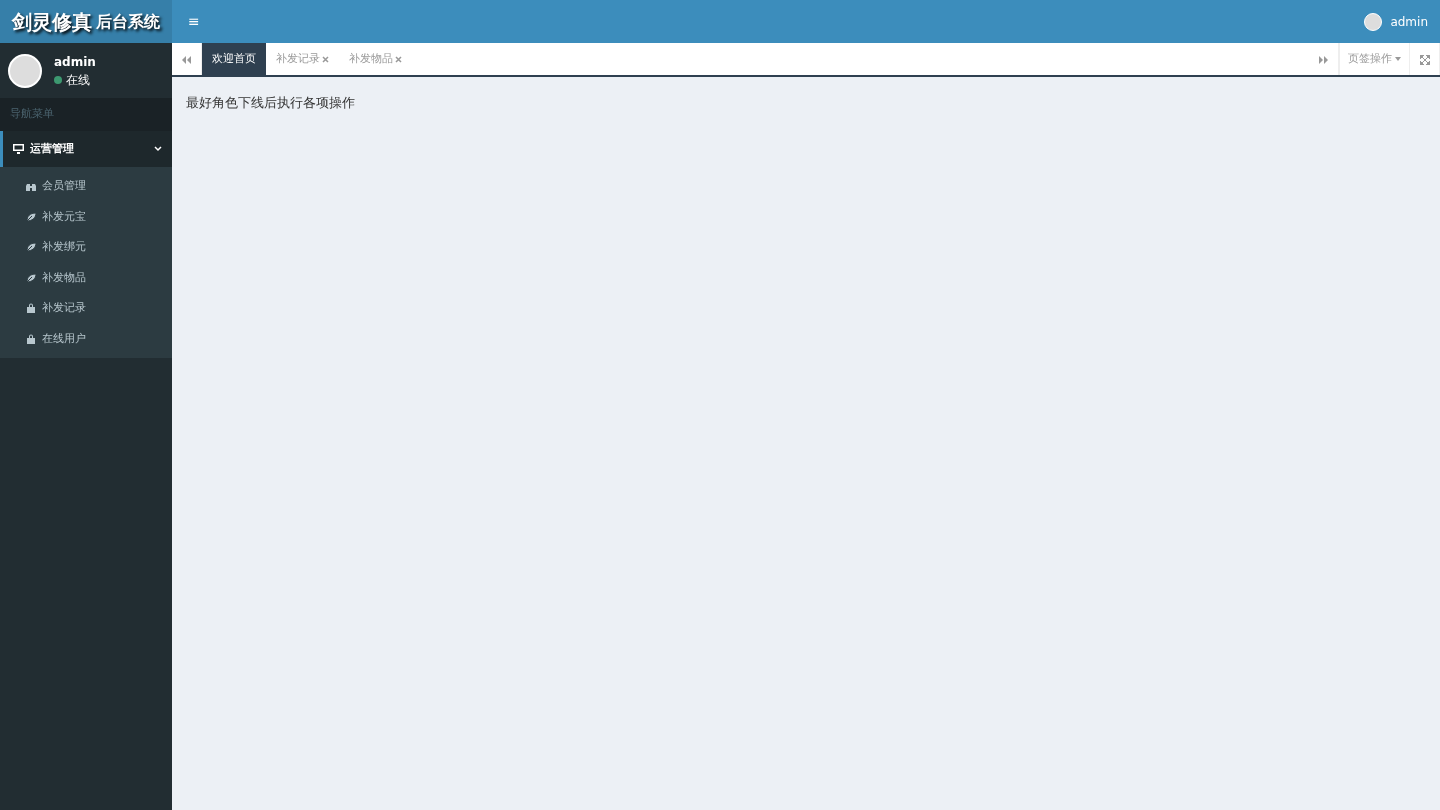 This screenshot has width=1440, height=810. What do you see at coordinates (86, 186) in the screenshot?
I see `menu-item: 会员管理` at bounding box center [86, 186].